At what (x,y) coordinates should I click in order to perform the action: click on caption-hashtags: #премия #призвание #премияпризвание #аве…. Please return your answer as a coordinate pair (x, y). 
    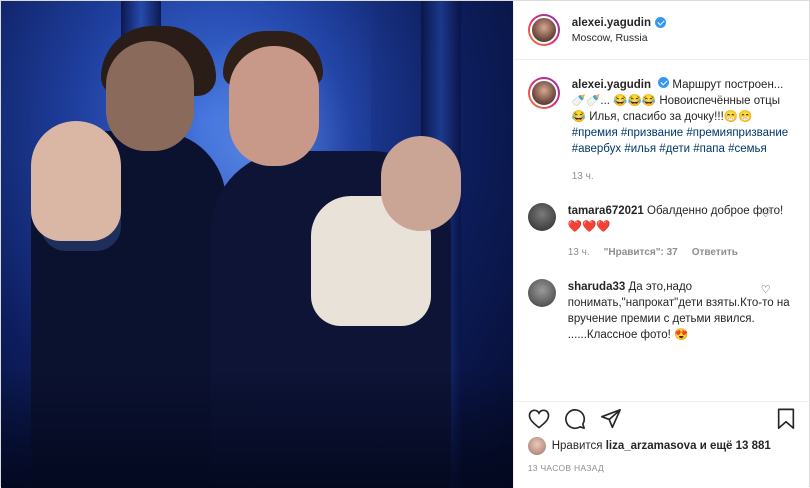
    Looking at the image, I should click on (680, 141).